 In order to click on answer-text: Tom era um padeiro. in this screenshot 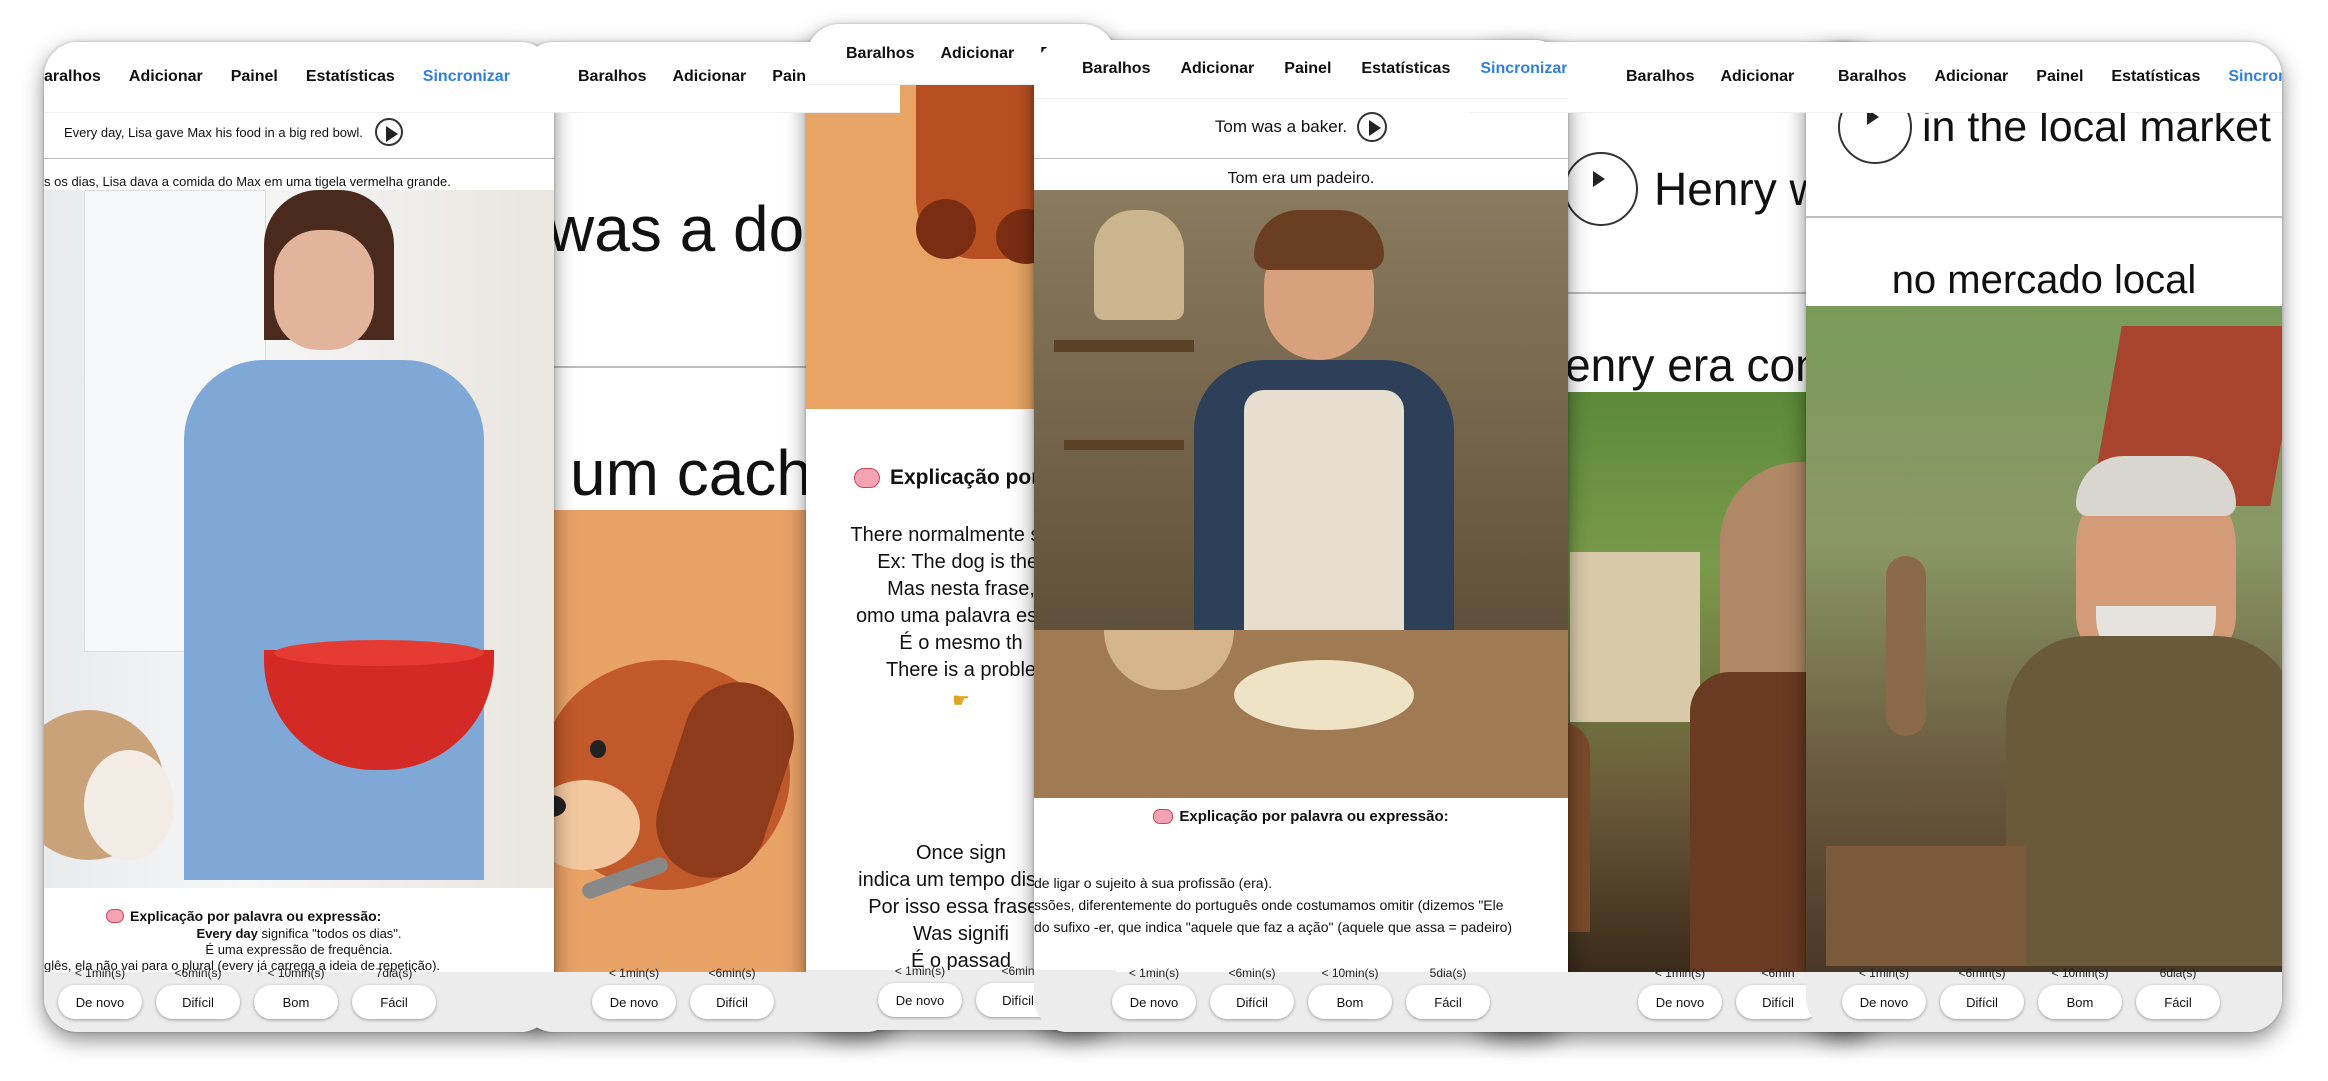, I will do `click(1301, 178)`.